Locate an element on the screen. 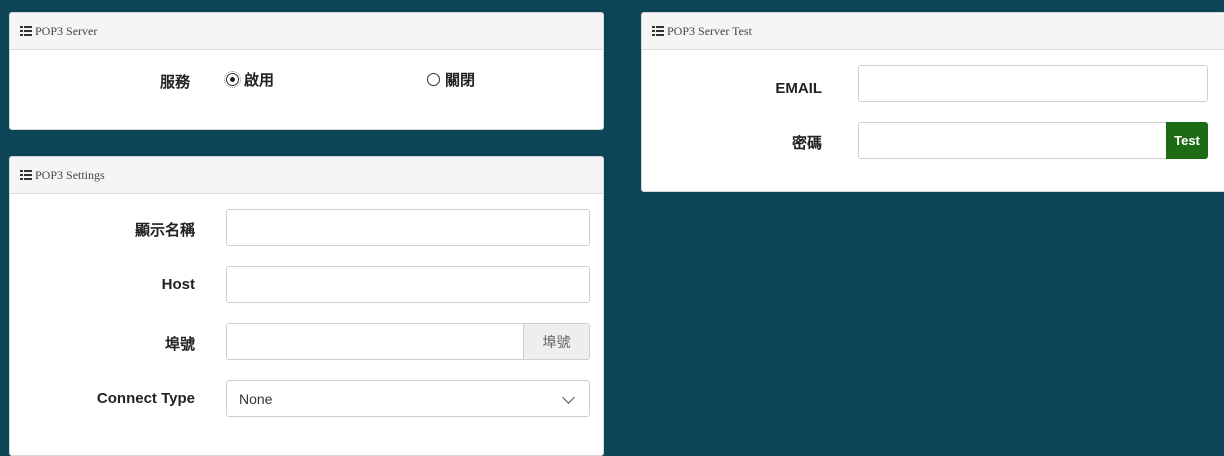 This screenshot has height=456, width=1224. pop3-server-panel: POP3 Server 服務 啟用 關閉 is located at coordinates (306, 71).